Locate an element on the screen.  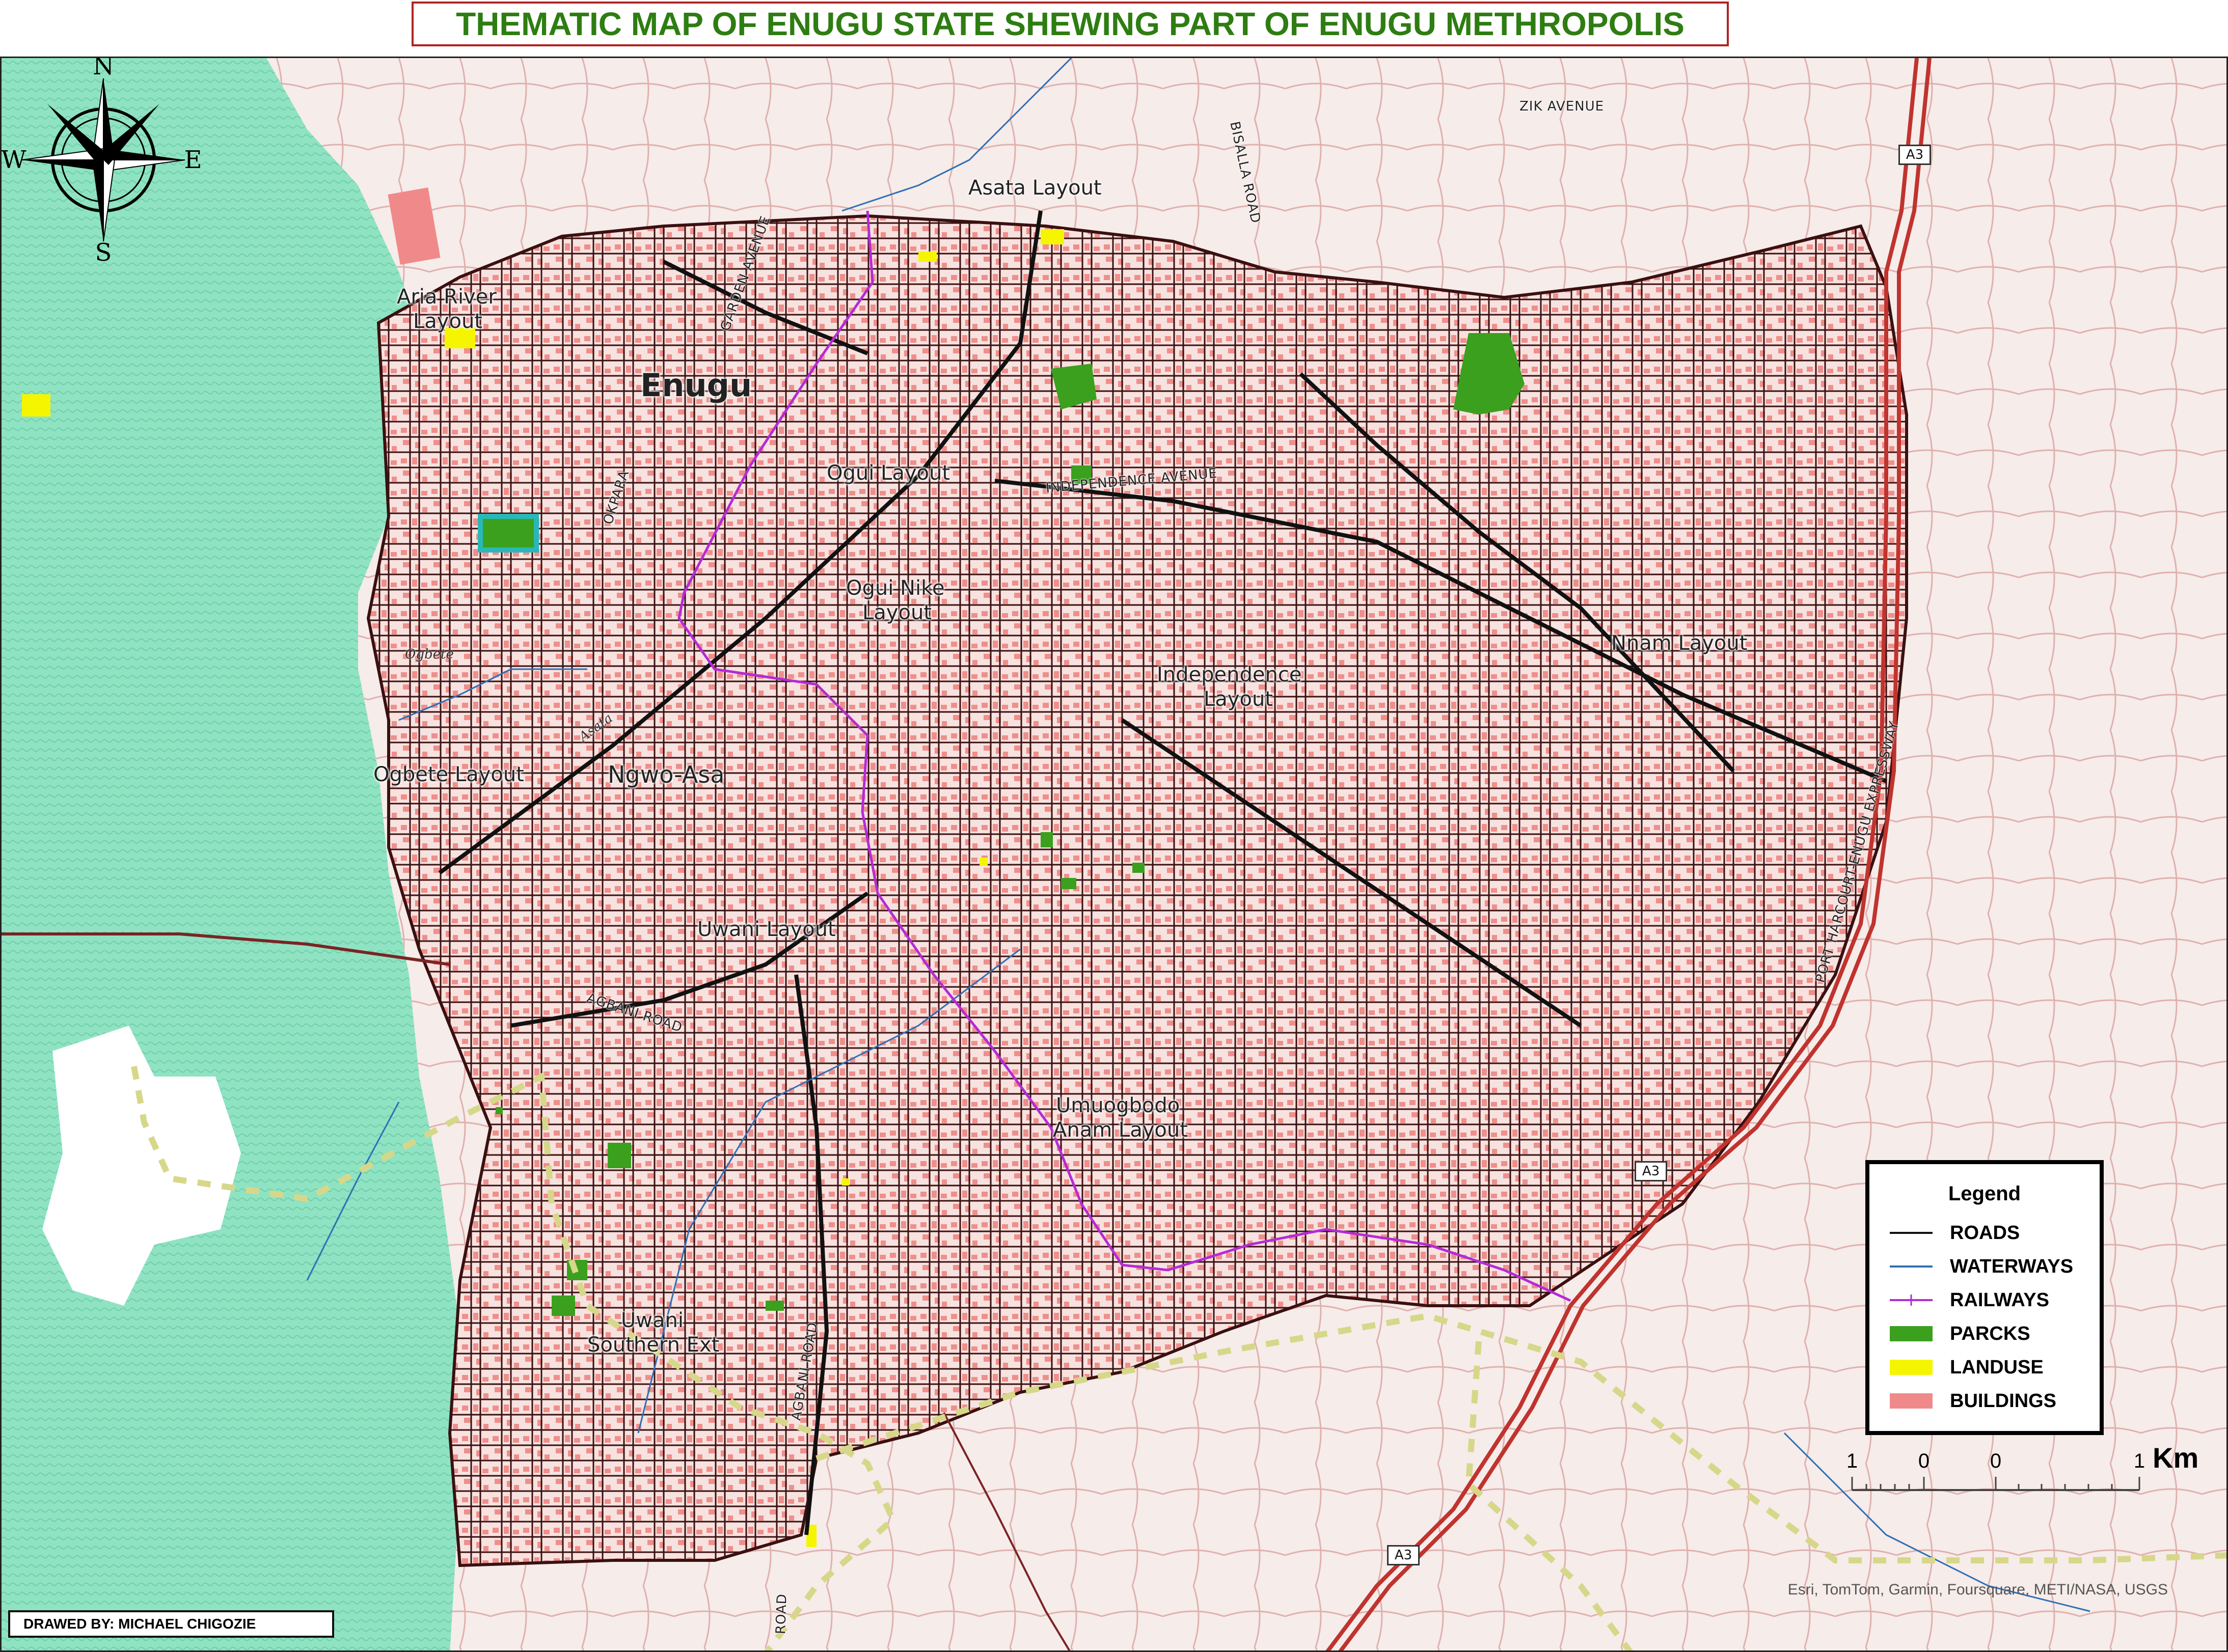
scale-tick-4: 1 is located at coordinates (2139, 1461).